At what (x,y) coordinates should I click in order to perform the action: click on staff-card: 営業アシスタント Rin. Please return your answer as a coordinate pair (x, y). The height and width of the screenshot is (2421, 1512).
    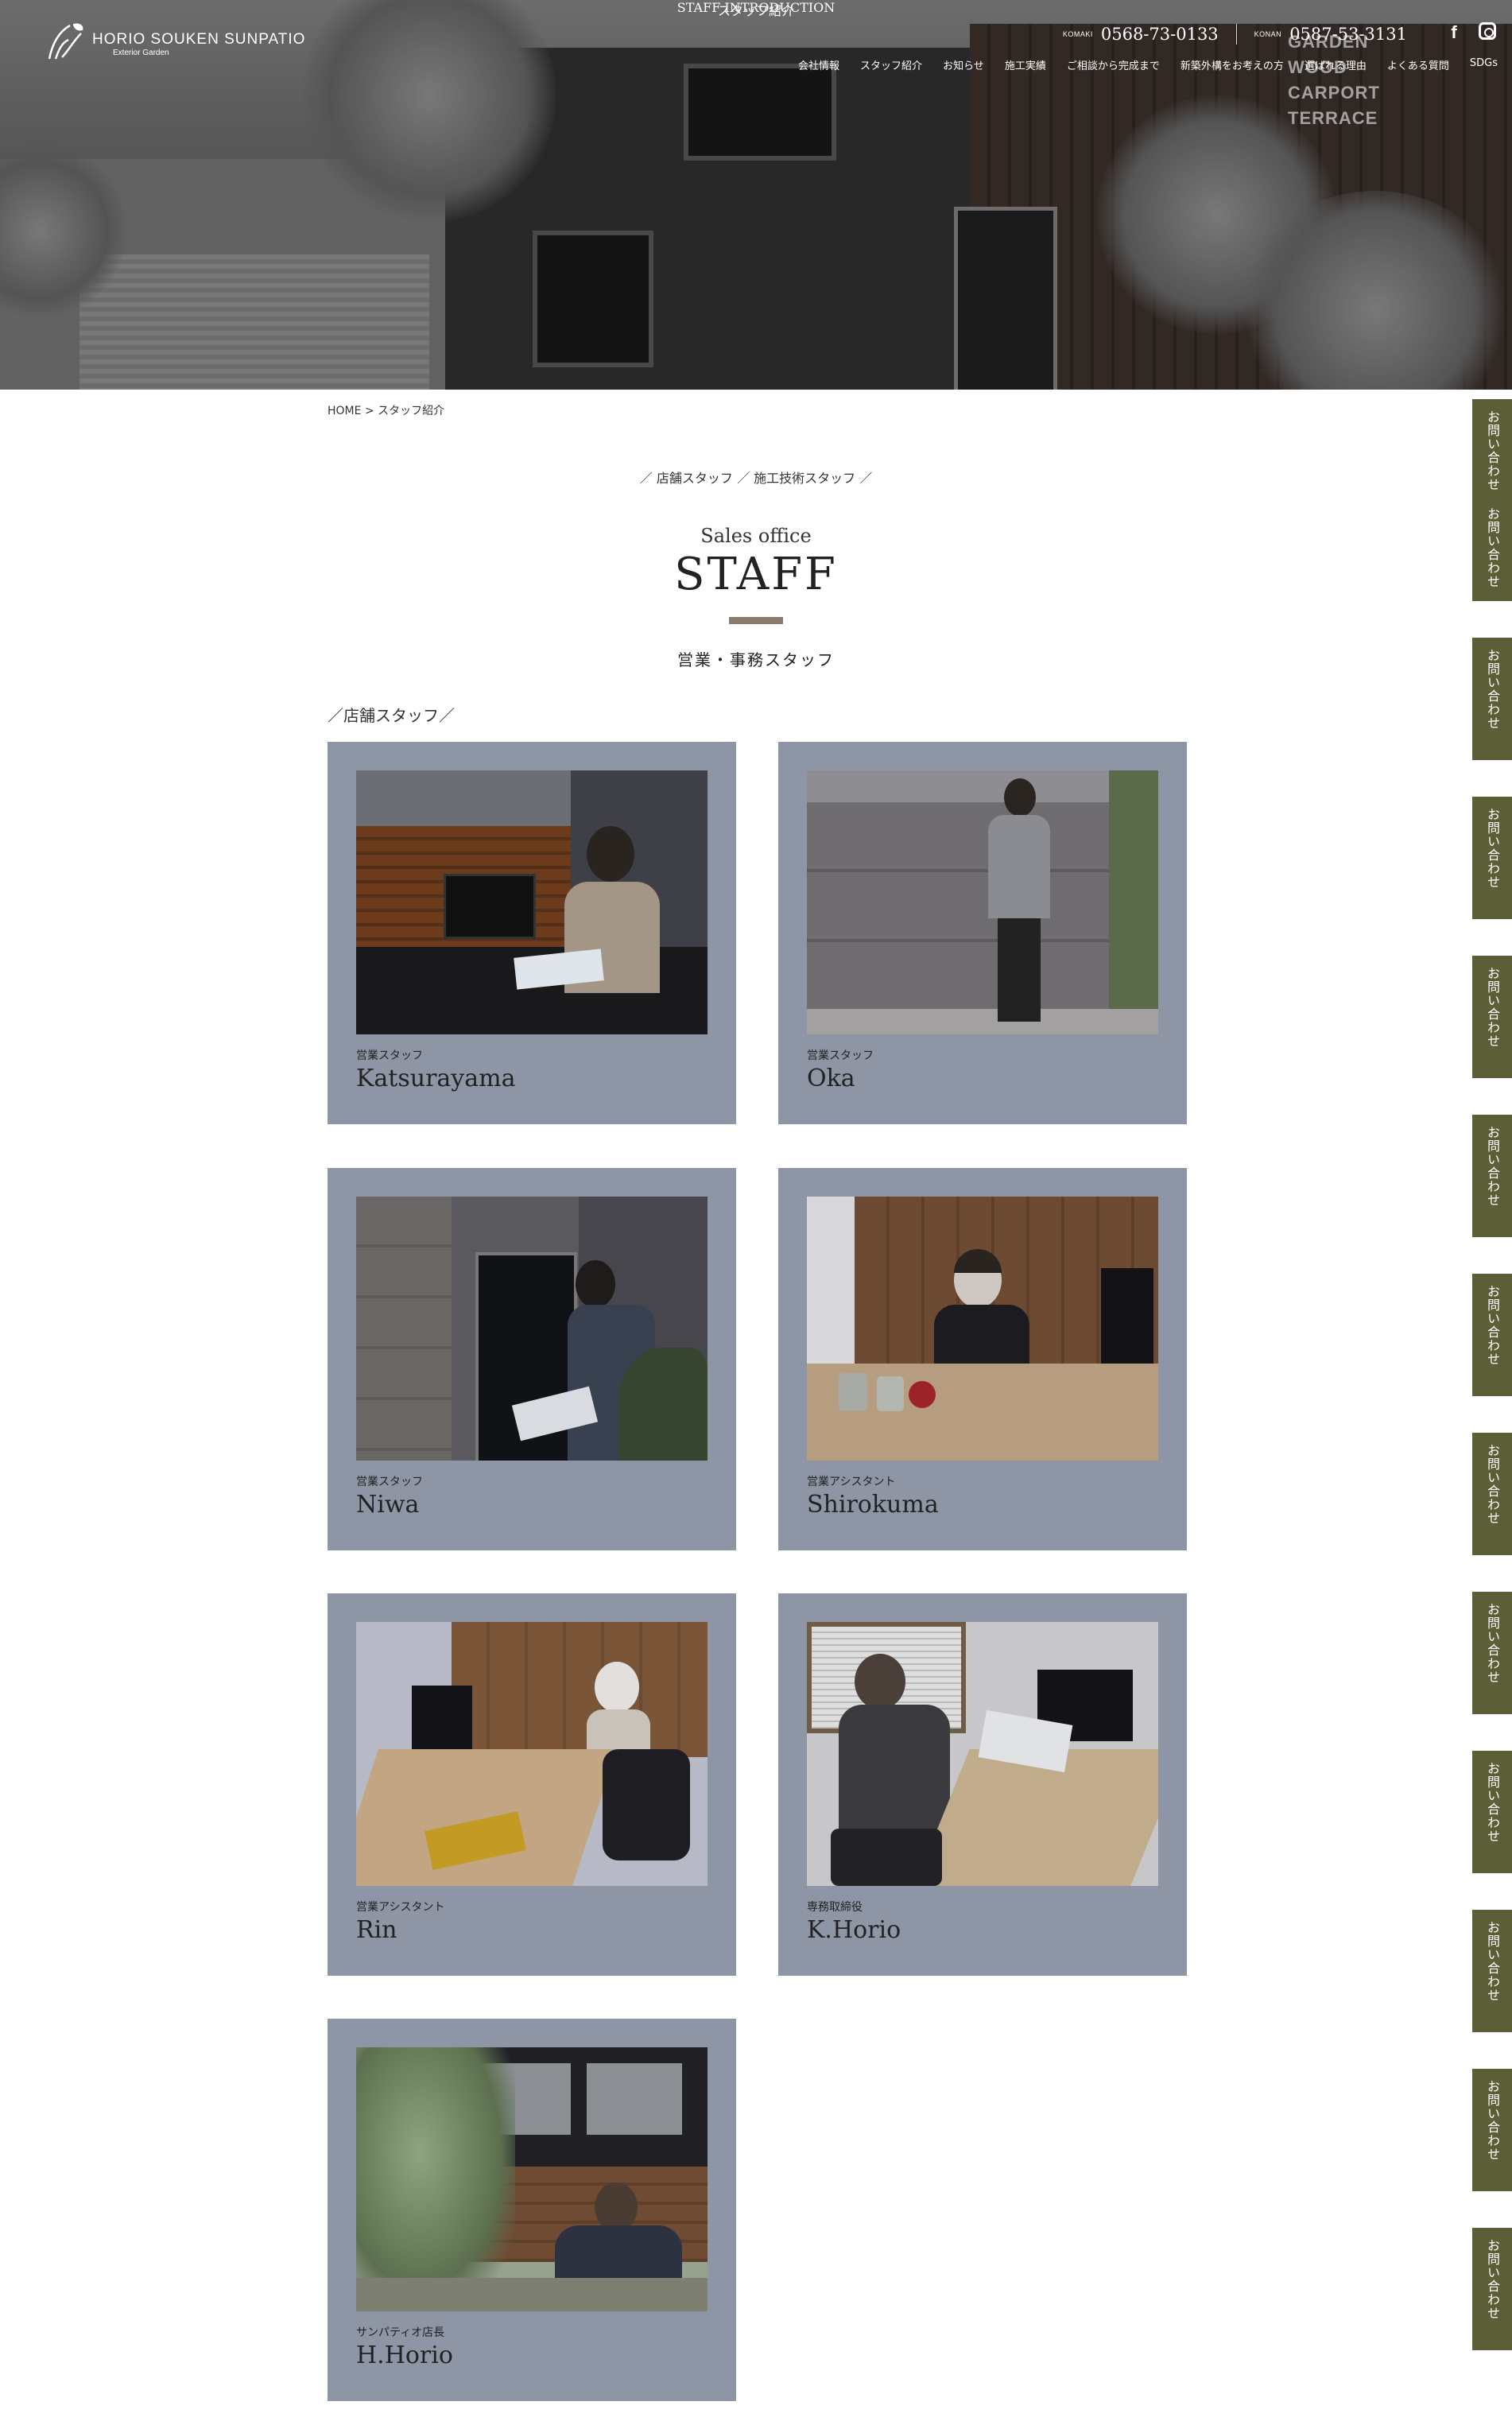
    Looking at the image, I should click on (532, 1785).